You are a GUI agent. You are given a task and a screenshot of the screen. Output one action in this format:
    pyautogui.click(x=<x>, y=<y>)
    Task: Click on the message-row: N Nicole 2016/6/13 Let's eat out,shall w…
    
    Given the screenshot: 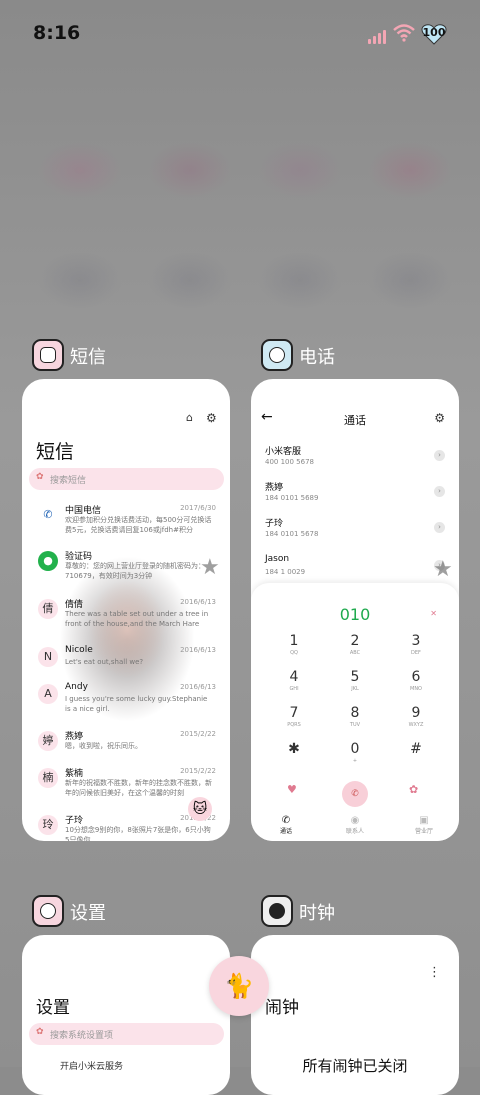 What is the action you would take?
    pyautogui.click(x=126, y=663)
    